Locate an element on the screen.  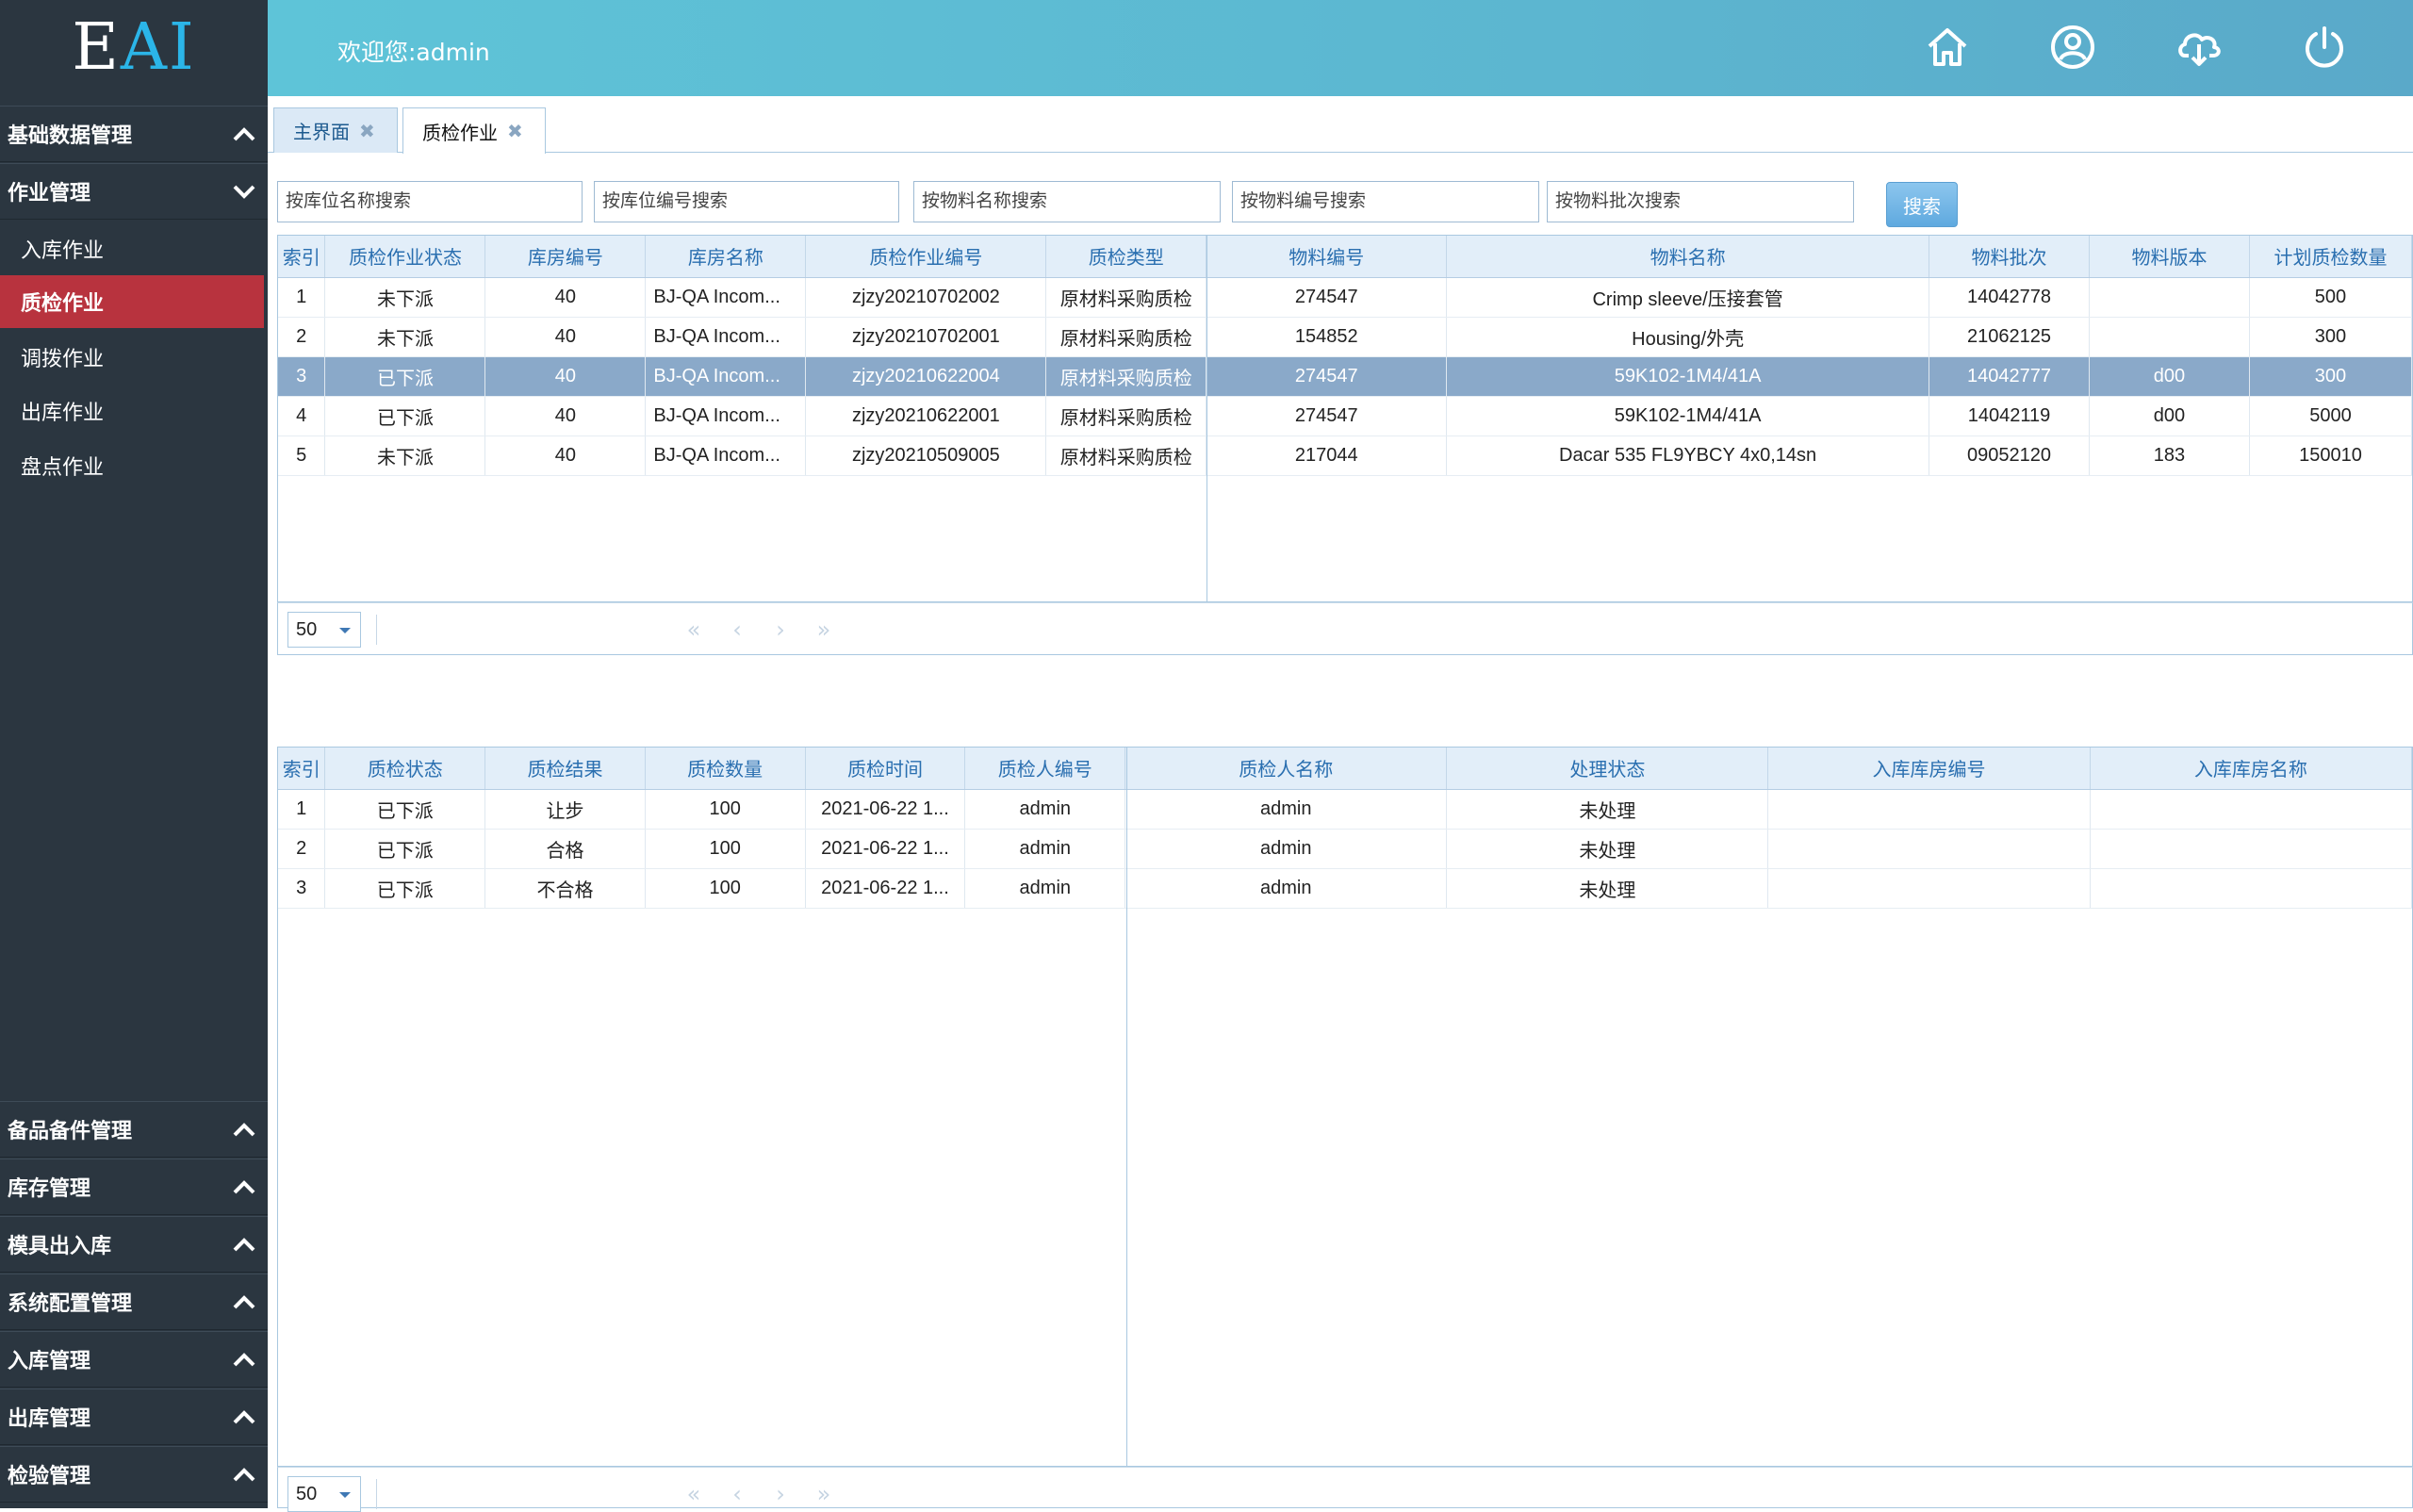
search-material-batch-input is located at coordinates (1700, 202).